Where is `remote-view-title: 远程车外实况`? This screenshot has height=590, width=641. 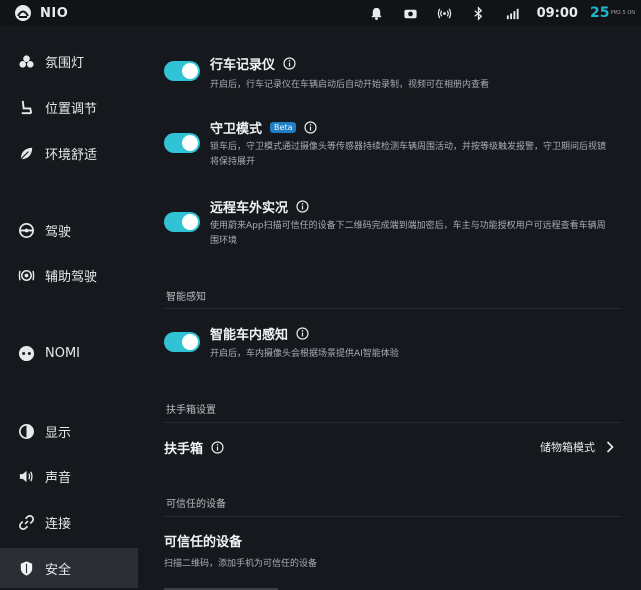 remote-view-title: 远程车外实况 is located at coordinates (249, 208).